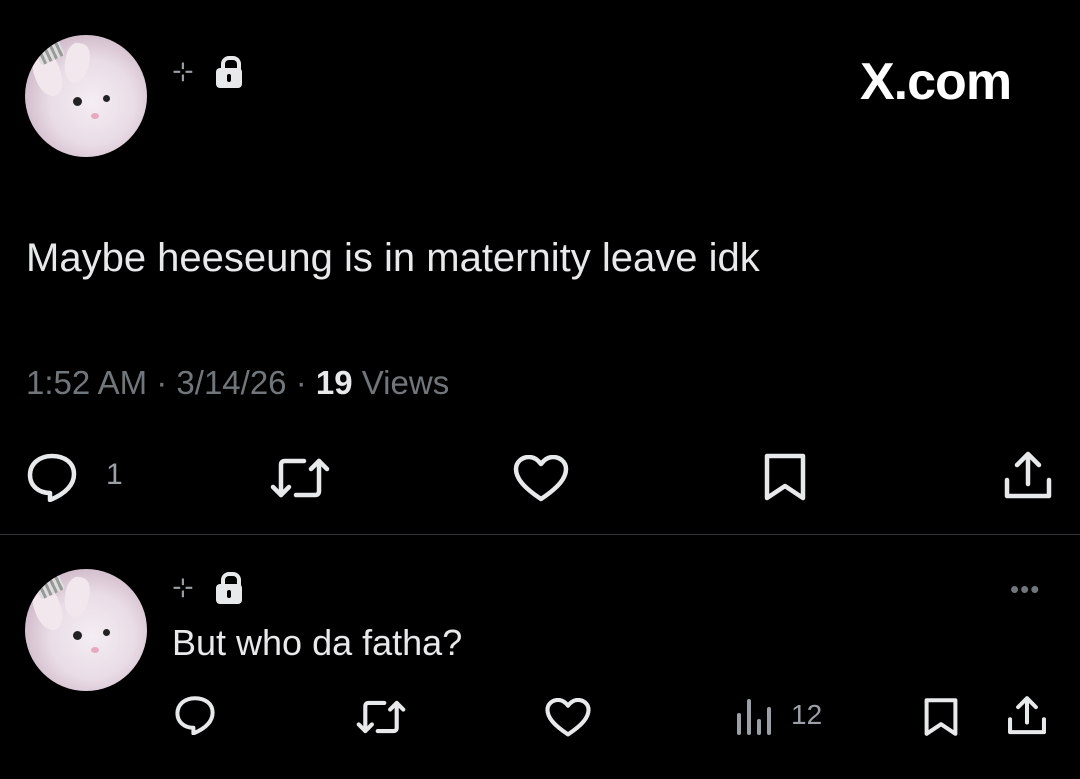 Image resolution: width=1080 pixels, height=779 pixels. I want to click on reply-retweet-button, so click(381, 717).